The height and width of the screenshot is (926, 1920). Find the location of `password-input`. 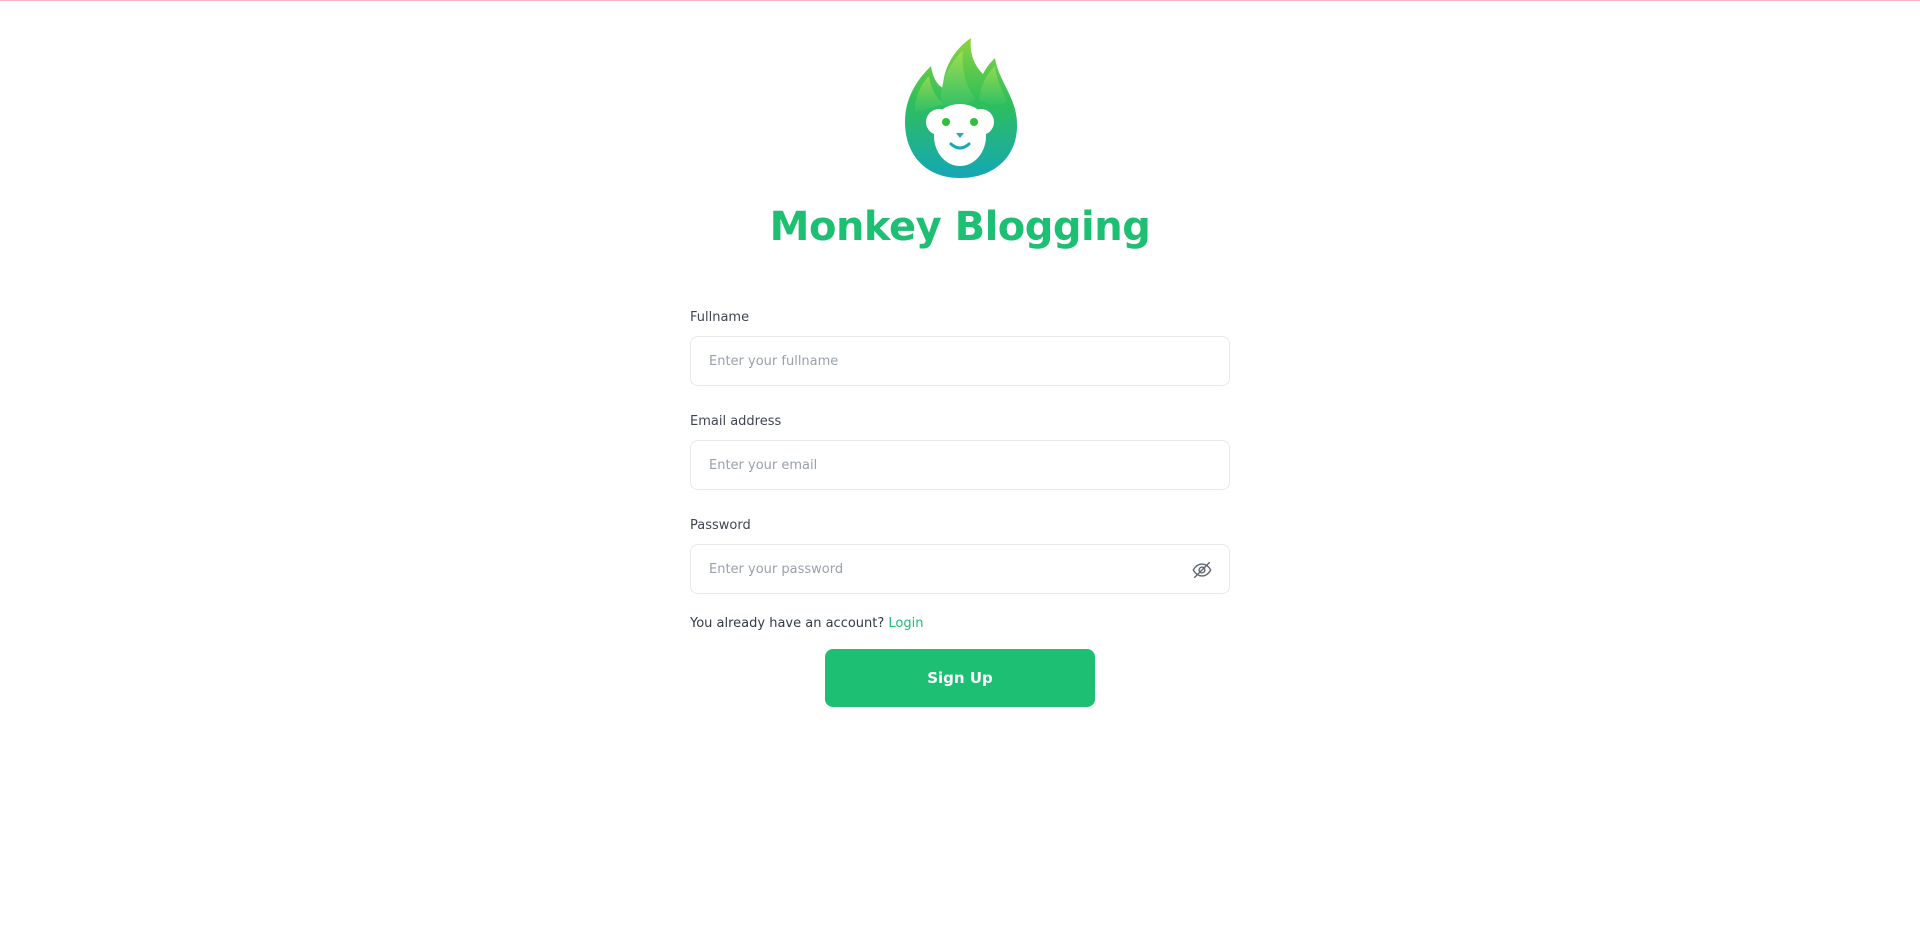

password-input is located at coordinates (960, 569).